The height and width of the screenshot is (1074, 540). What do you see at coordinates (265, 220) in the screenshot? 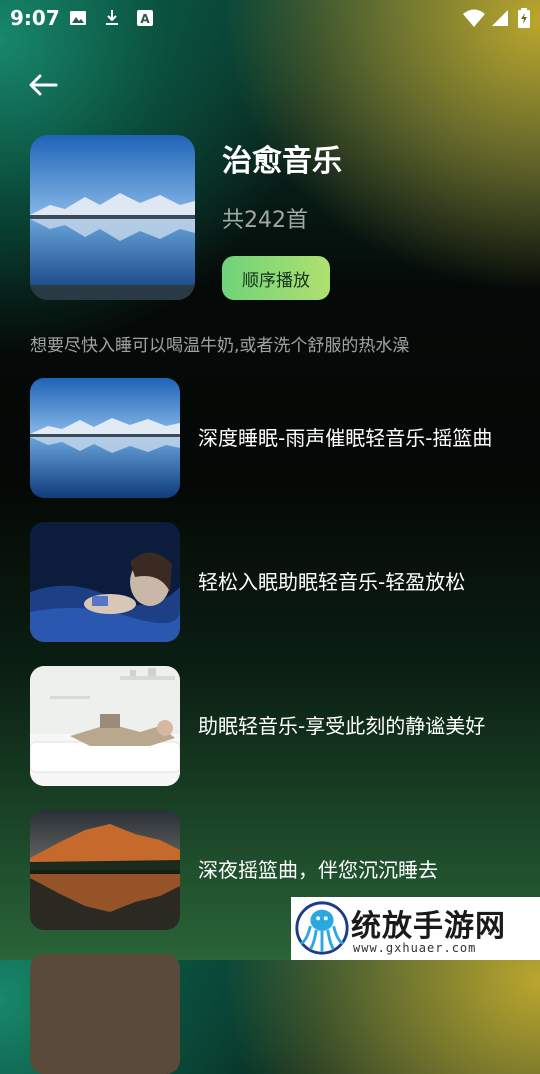
I see `song-count: 共242首` at bounding box center [265, 220].